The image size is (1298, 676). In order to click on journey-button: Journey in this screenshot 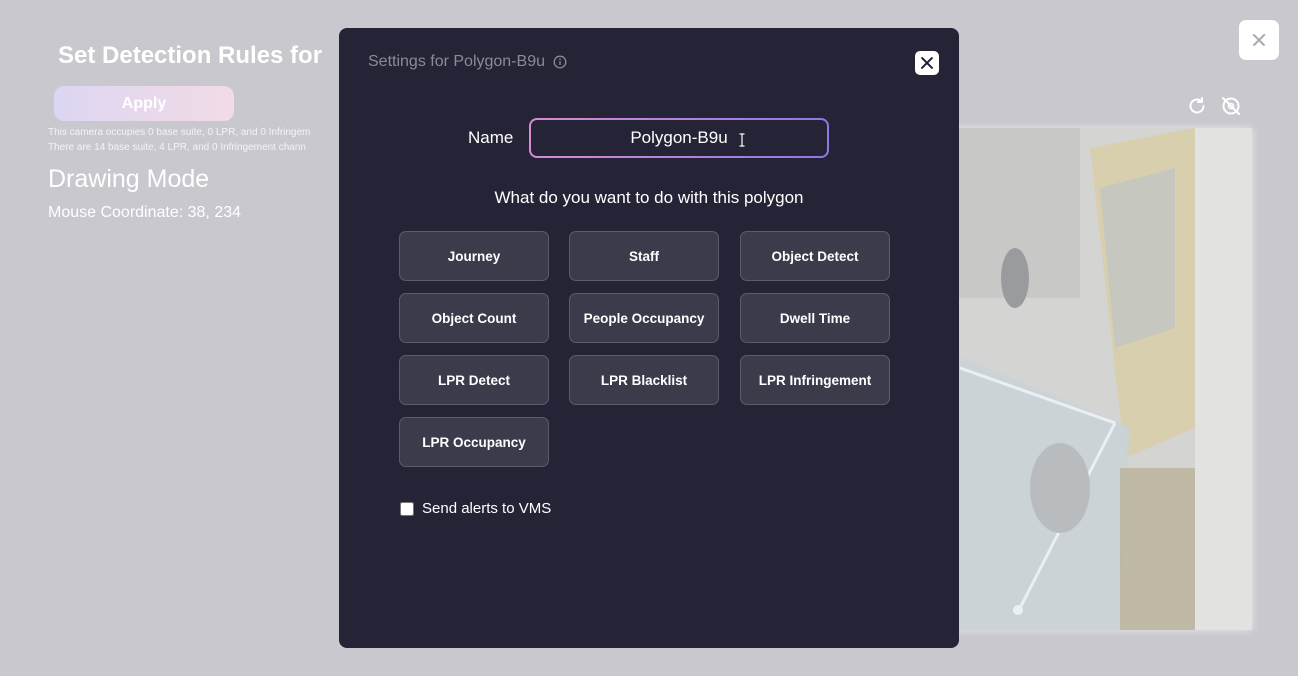, I will do `click(474, 256)`.